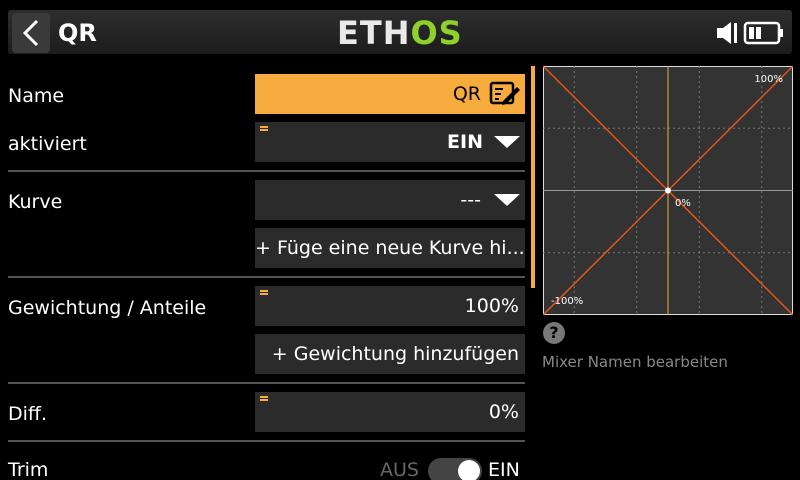  Describe the element at coordinates (567, 301) in the screenshot. I see `chart-label-min: -100%` at that location.